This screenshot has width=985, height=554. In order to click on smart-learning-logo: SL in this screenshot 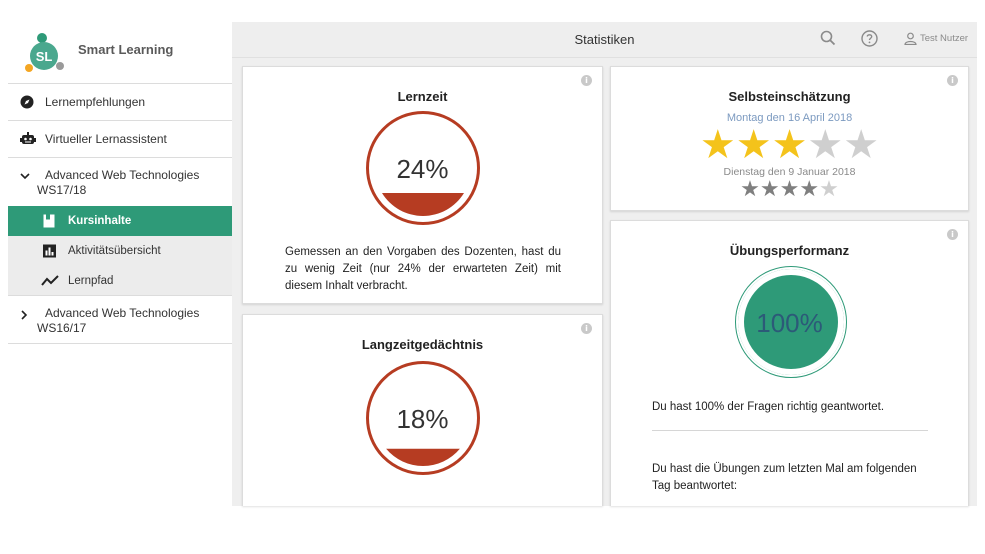, I will do `click(44, 52)`.